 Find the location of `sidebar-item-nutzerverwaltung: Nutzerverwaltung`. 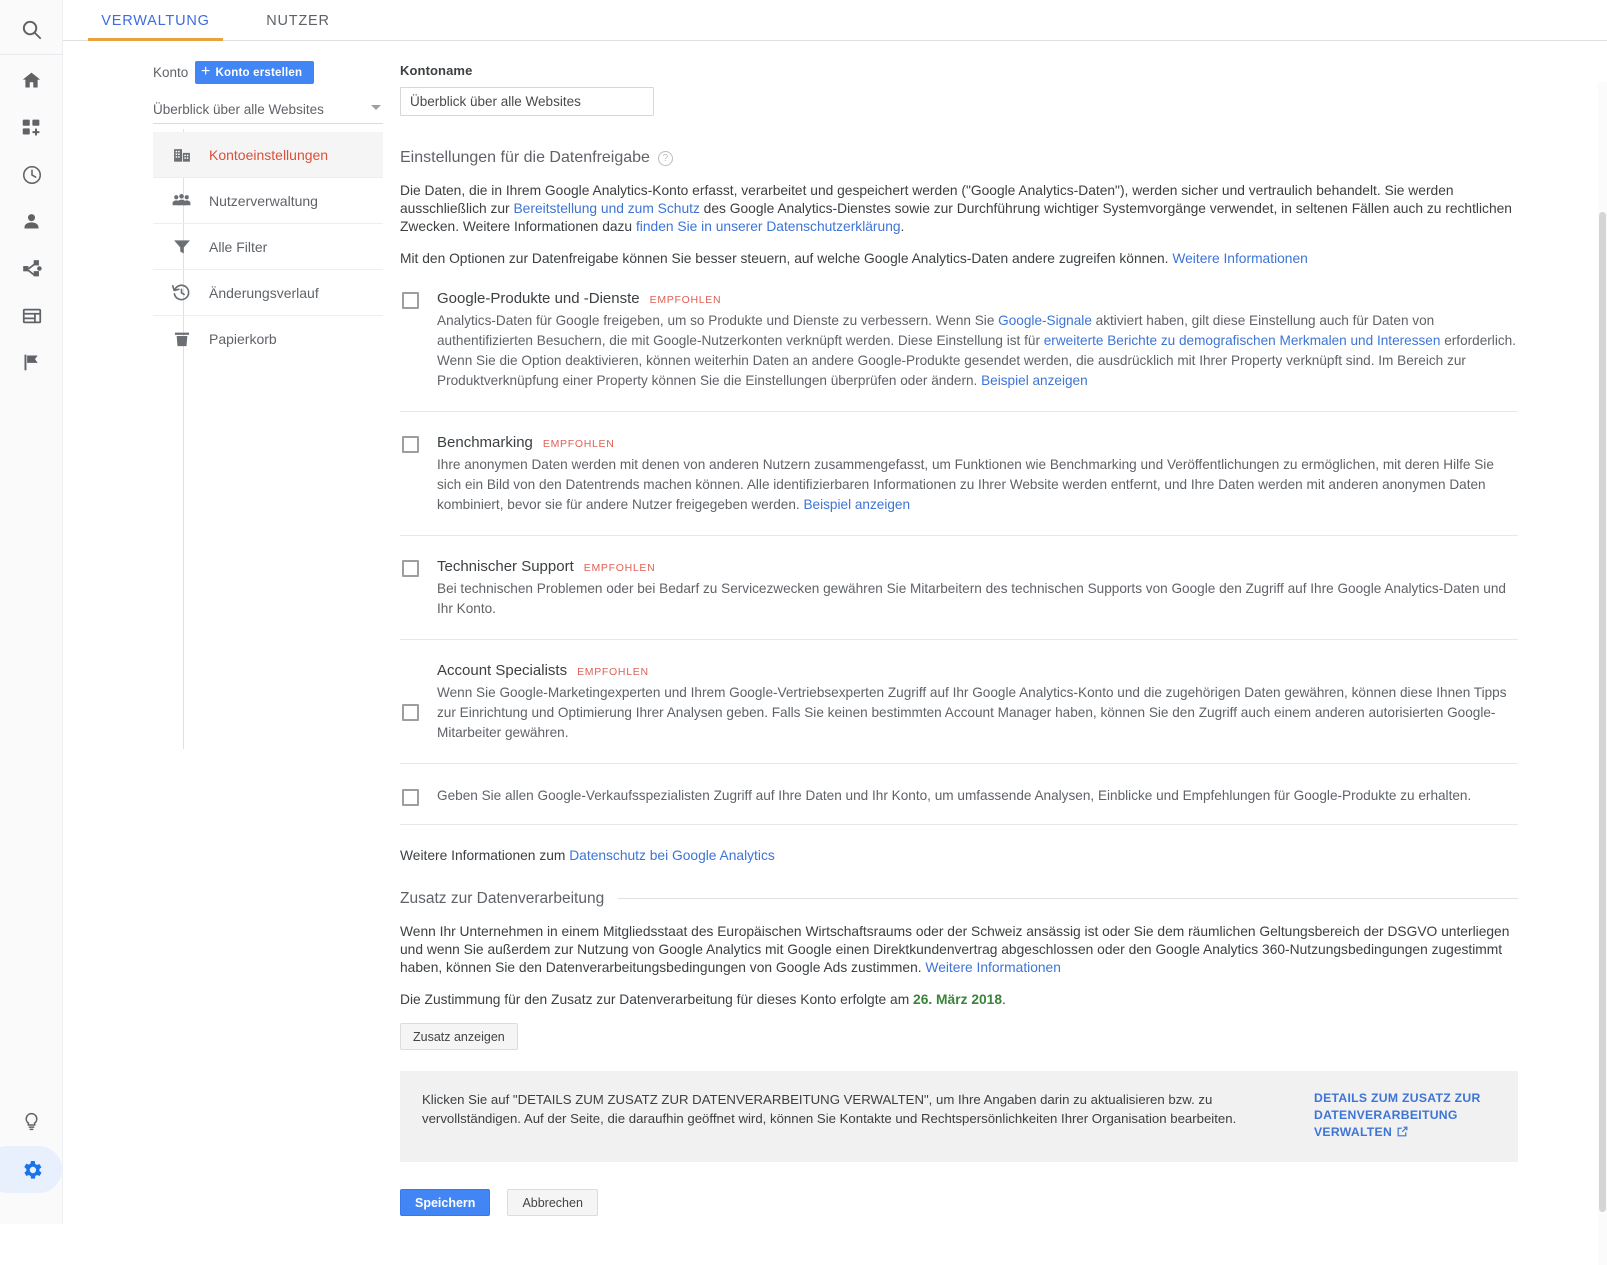

sidebar-item-nutzerverwaltung: Nutzerverwaltung is located at coordinates (268, 201).